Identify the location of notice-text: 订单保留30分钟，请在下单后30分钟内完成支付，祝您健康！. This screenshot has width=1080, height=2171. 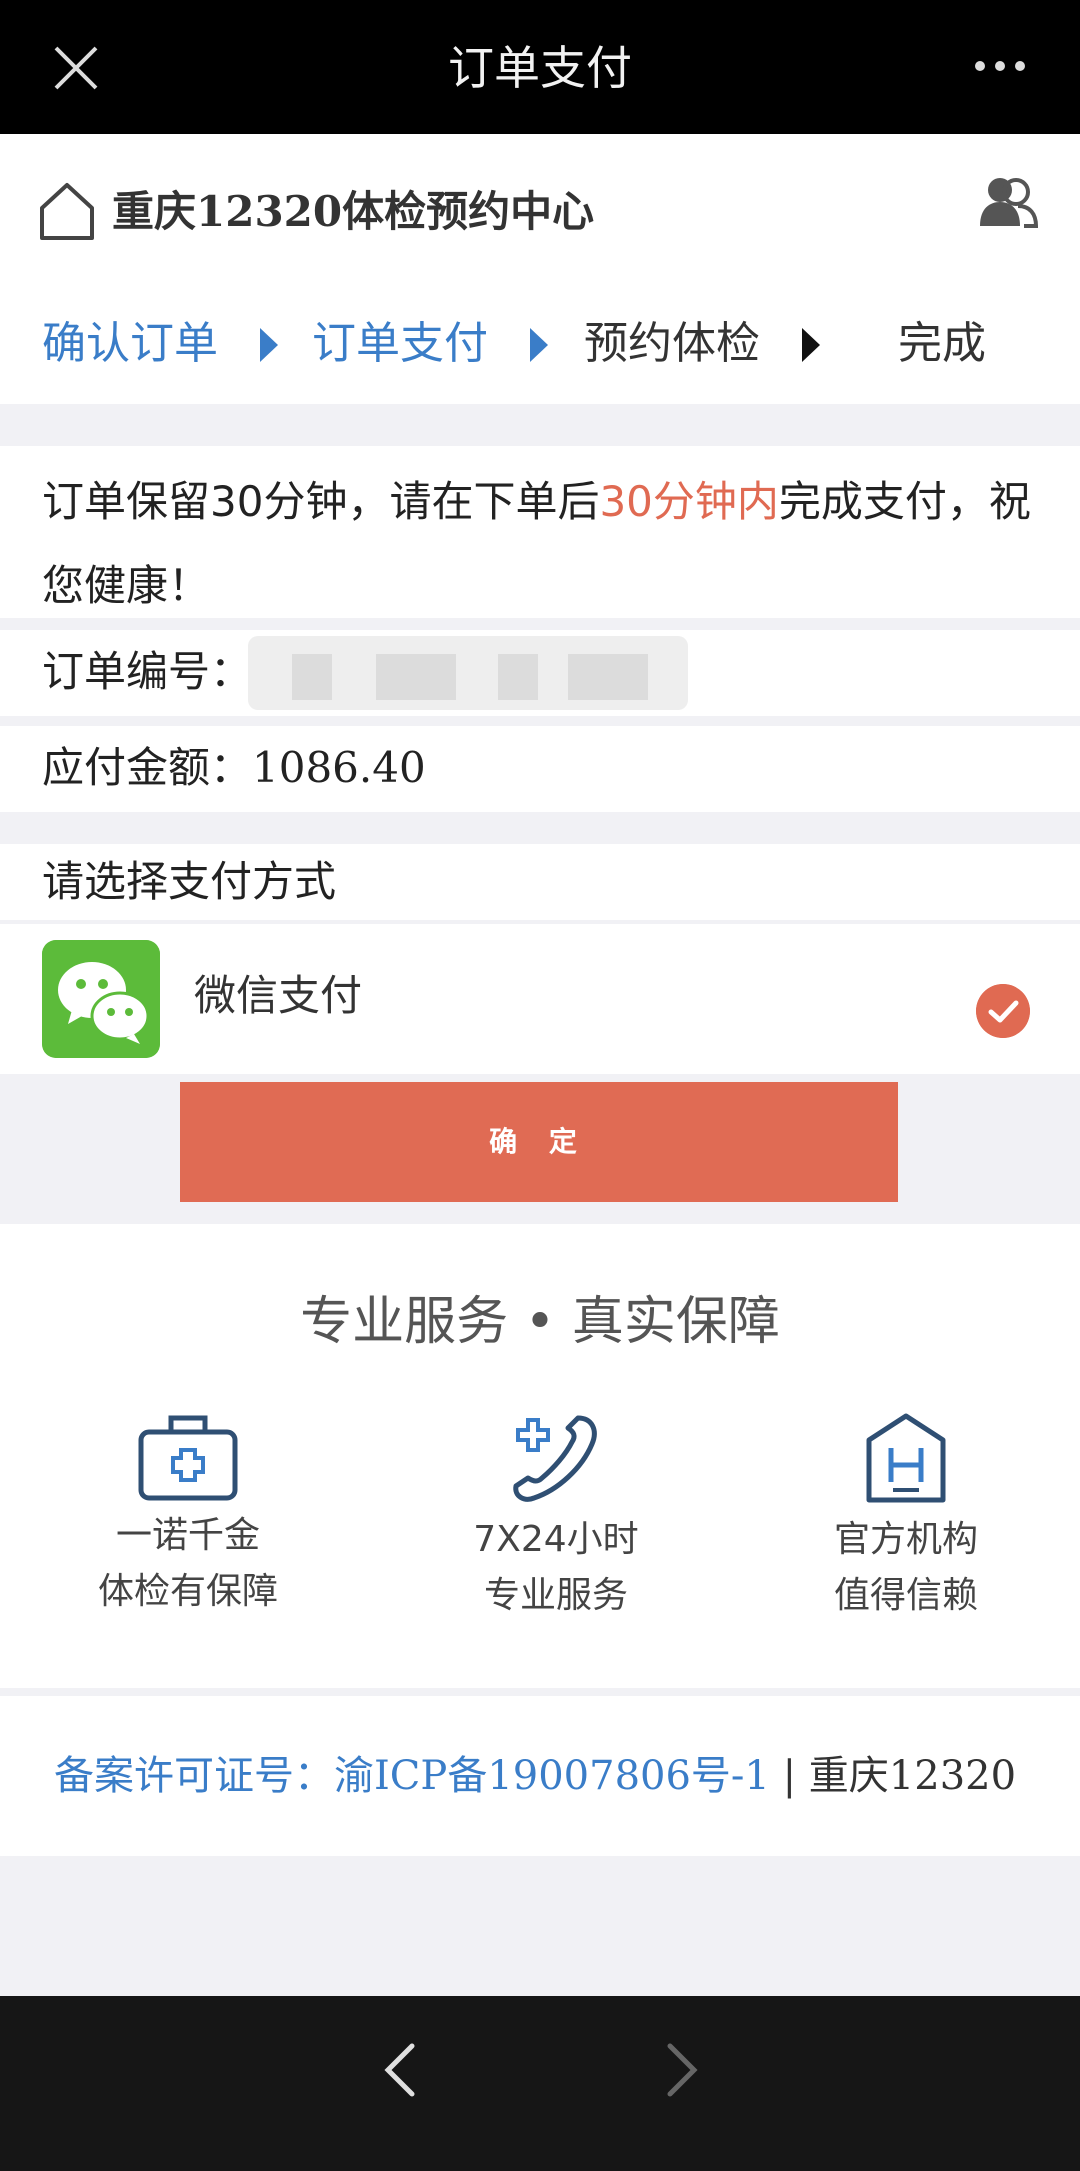
(536, 543).